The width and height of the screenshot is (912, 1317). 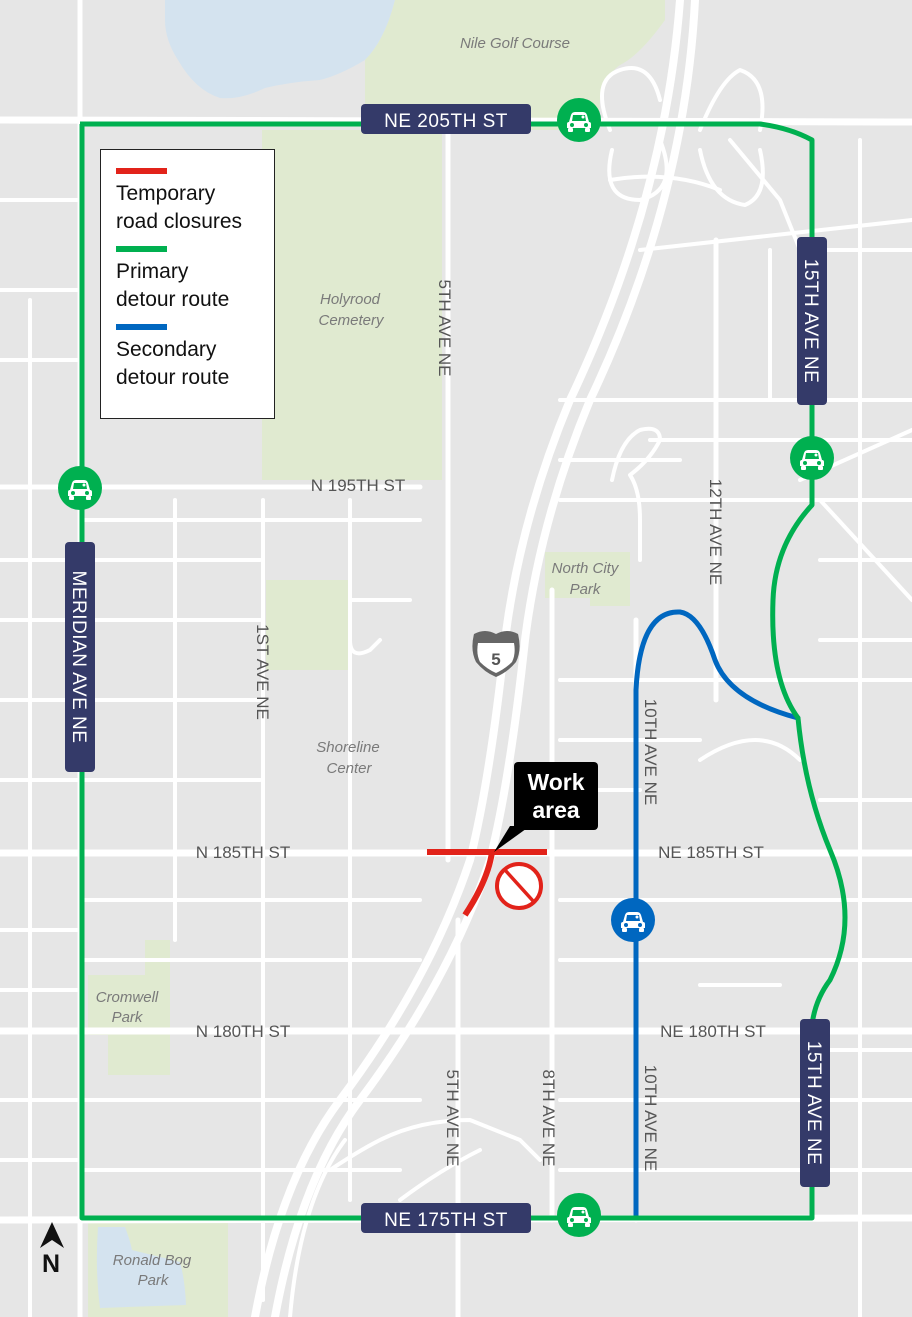 I want to click on route-shield-15th-south: 15TH AVE NE, so click(x=815, y=1103).